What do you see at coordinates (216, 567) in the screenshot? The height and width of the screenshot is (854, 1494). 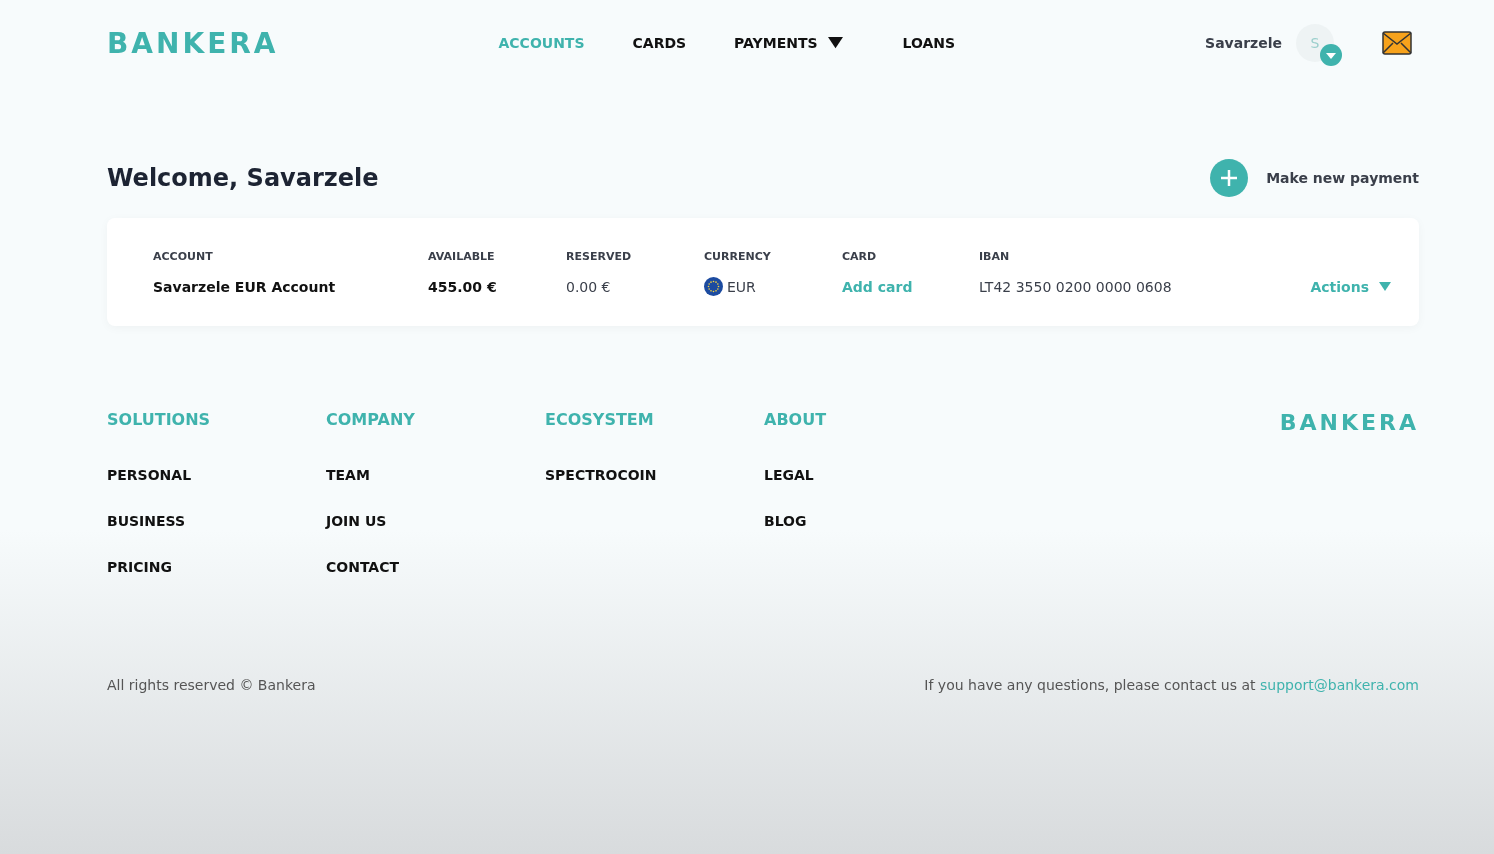 I see `footer-link: PRICING` at bounding box center [216, 567].